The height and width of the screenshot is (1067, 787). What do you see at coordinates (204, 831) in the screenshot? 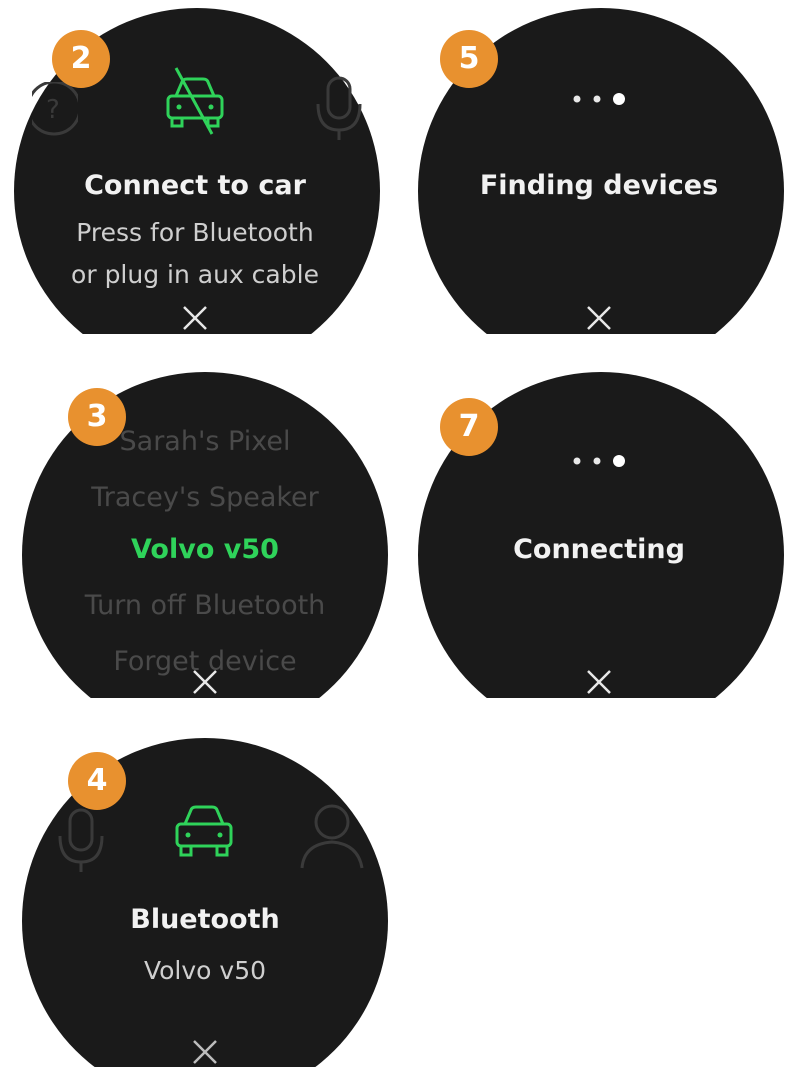
I see `car-icon` at bounding box center [204, 831].